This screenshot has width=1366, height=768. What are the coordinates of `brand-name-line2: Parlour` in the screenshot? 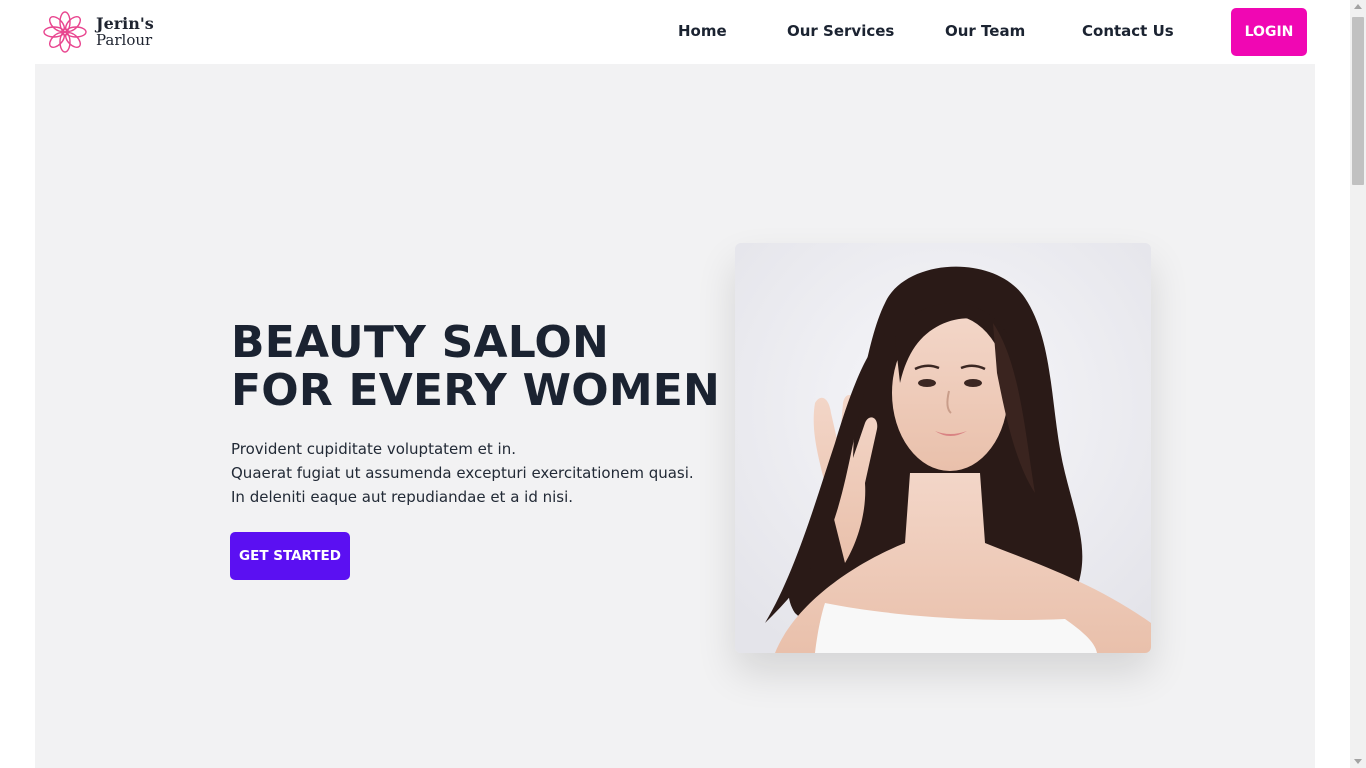 It's located at (124, 40).